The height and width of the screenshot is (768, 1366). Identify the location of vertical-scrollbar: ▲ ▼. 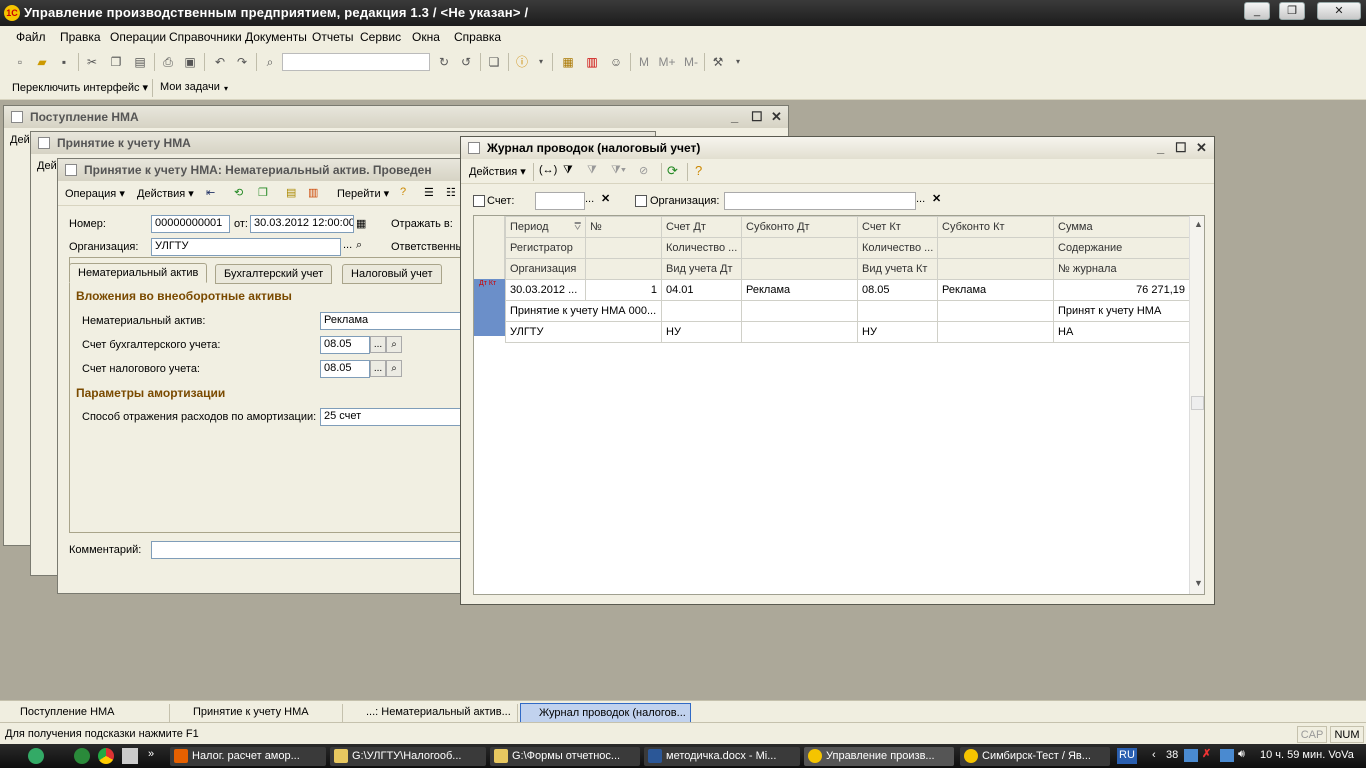
(1196, 405).